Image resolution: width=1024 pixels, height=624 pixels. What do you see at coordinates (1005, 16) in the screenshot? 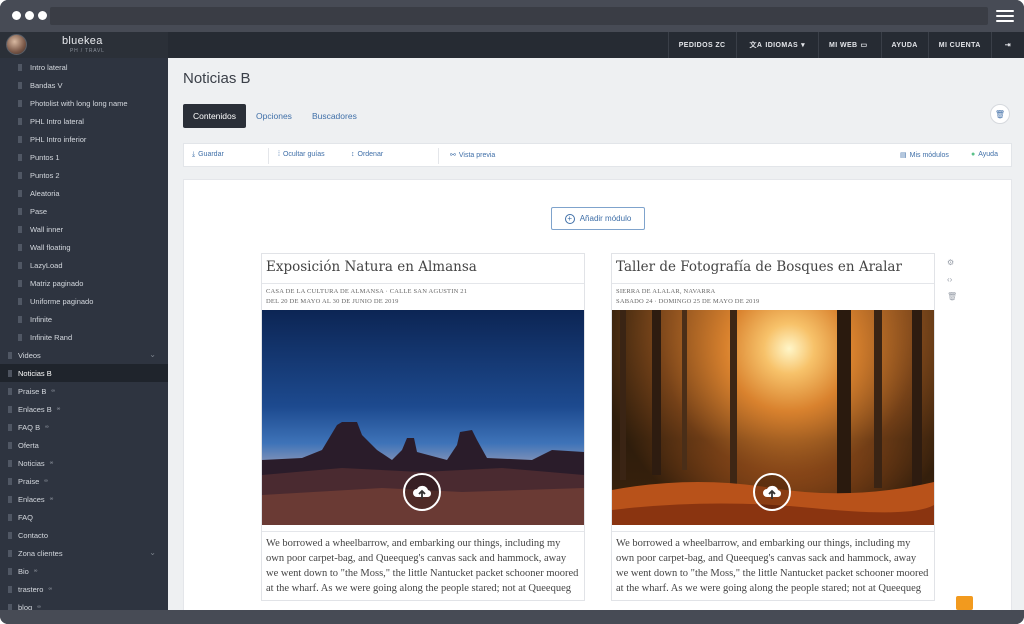
I see `menu-icon` at bounding box center [1005, 16].